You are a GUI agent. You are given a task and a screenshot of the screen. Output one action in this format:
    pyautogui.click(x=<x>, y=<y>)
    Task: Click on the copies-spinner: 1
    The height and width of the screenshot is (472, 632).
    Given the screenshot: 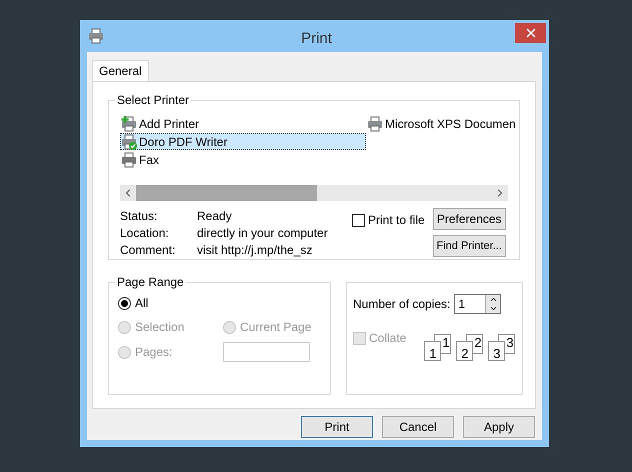 What is the action you would take?
    pyautogui.click(x=478, y=304)
    